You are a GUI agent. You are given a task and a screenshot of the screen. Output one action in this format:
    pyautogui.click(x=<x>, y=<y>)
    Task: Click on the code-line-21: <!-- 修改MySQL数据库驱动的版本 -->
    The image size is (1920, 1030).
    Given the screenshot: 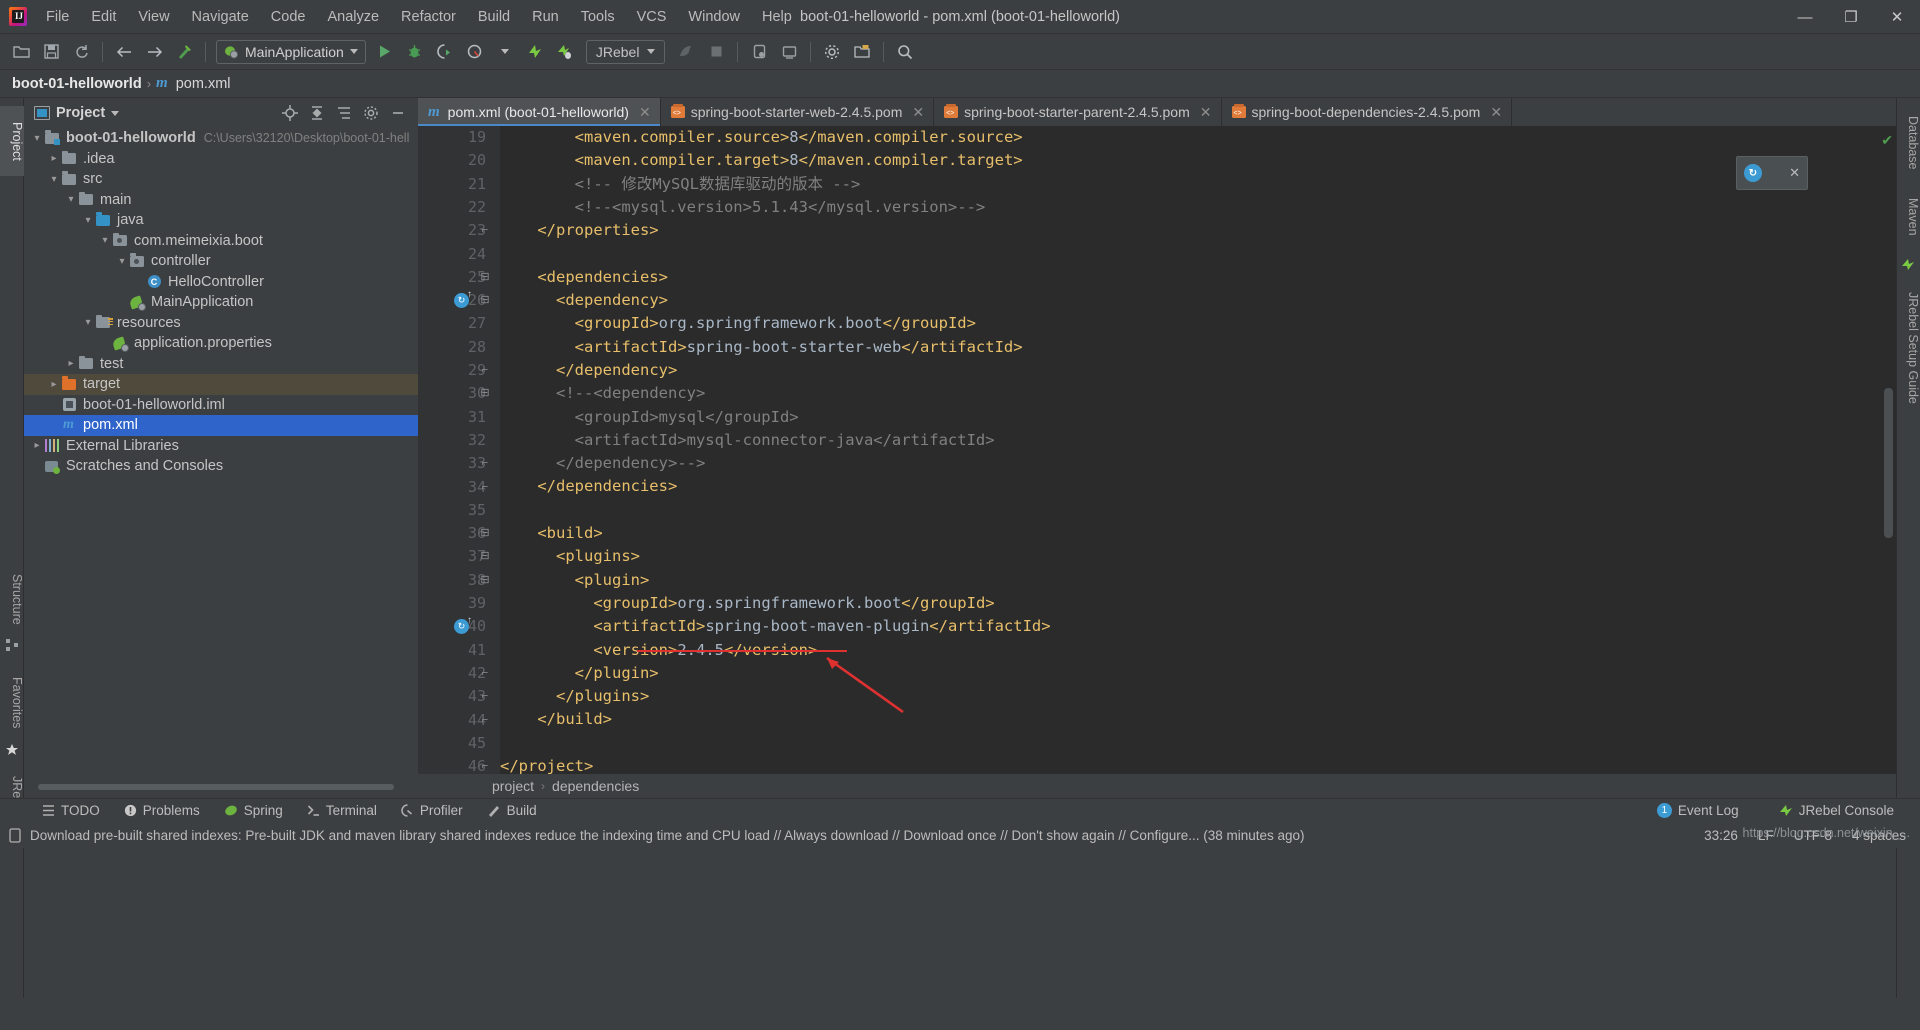 What is the action you would take?
    pyautogui.click(x=1189, y=184)
    